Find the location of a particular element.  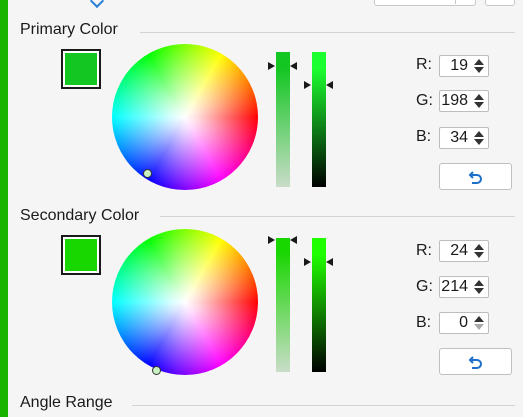

primary-g-input: 198 is located at coordinates (464, 101).